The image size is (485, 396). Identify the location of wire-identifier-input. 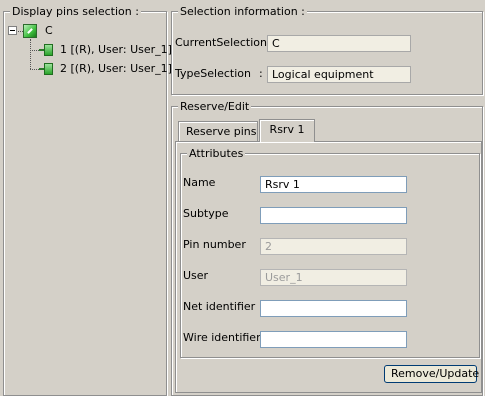
(333, 339).